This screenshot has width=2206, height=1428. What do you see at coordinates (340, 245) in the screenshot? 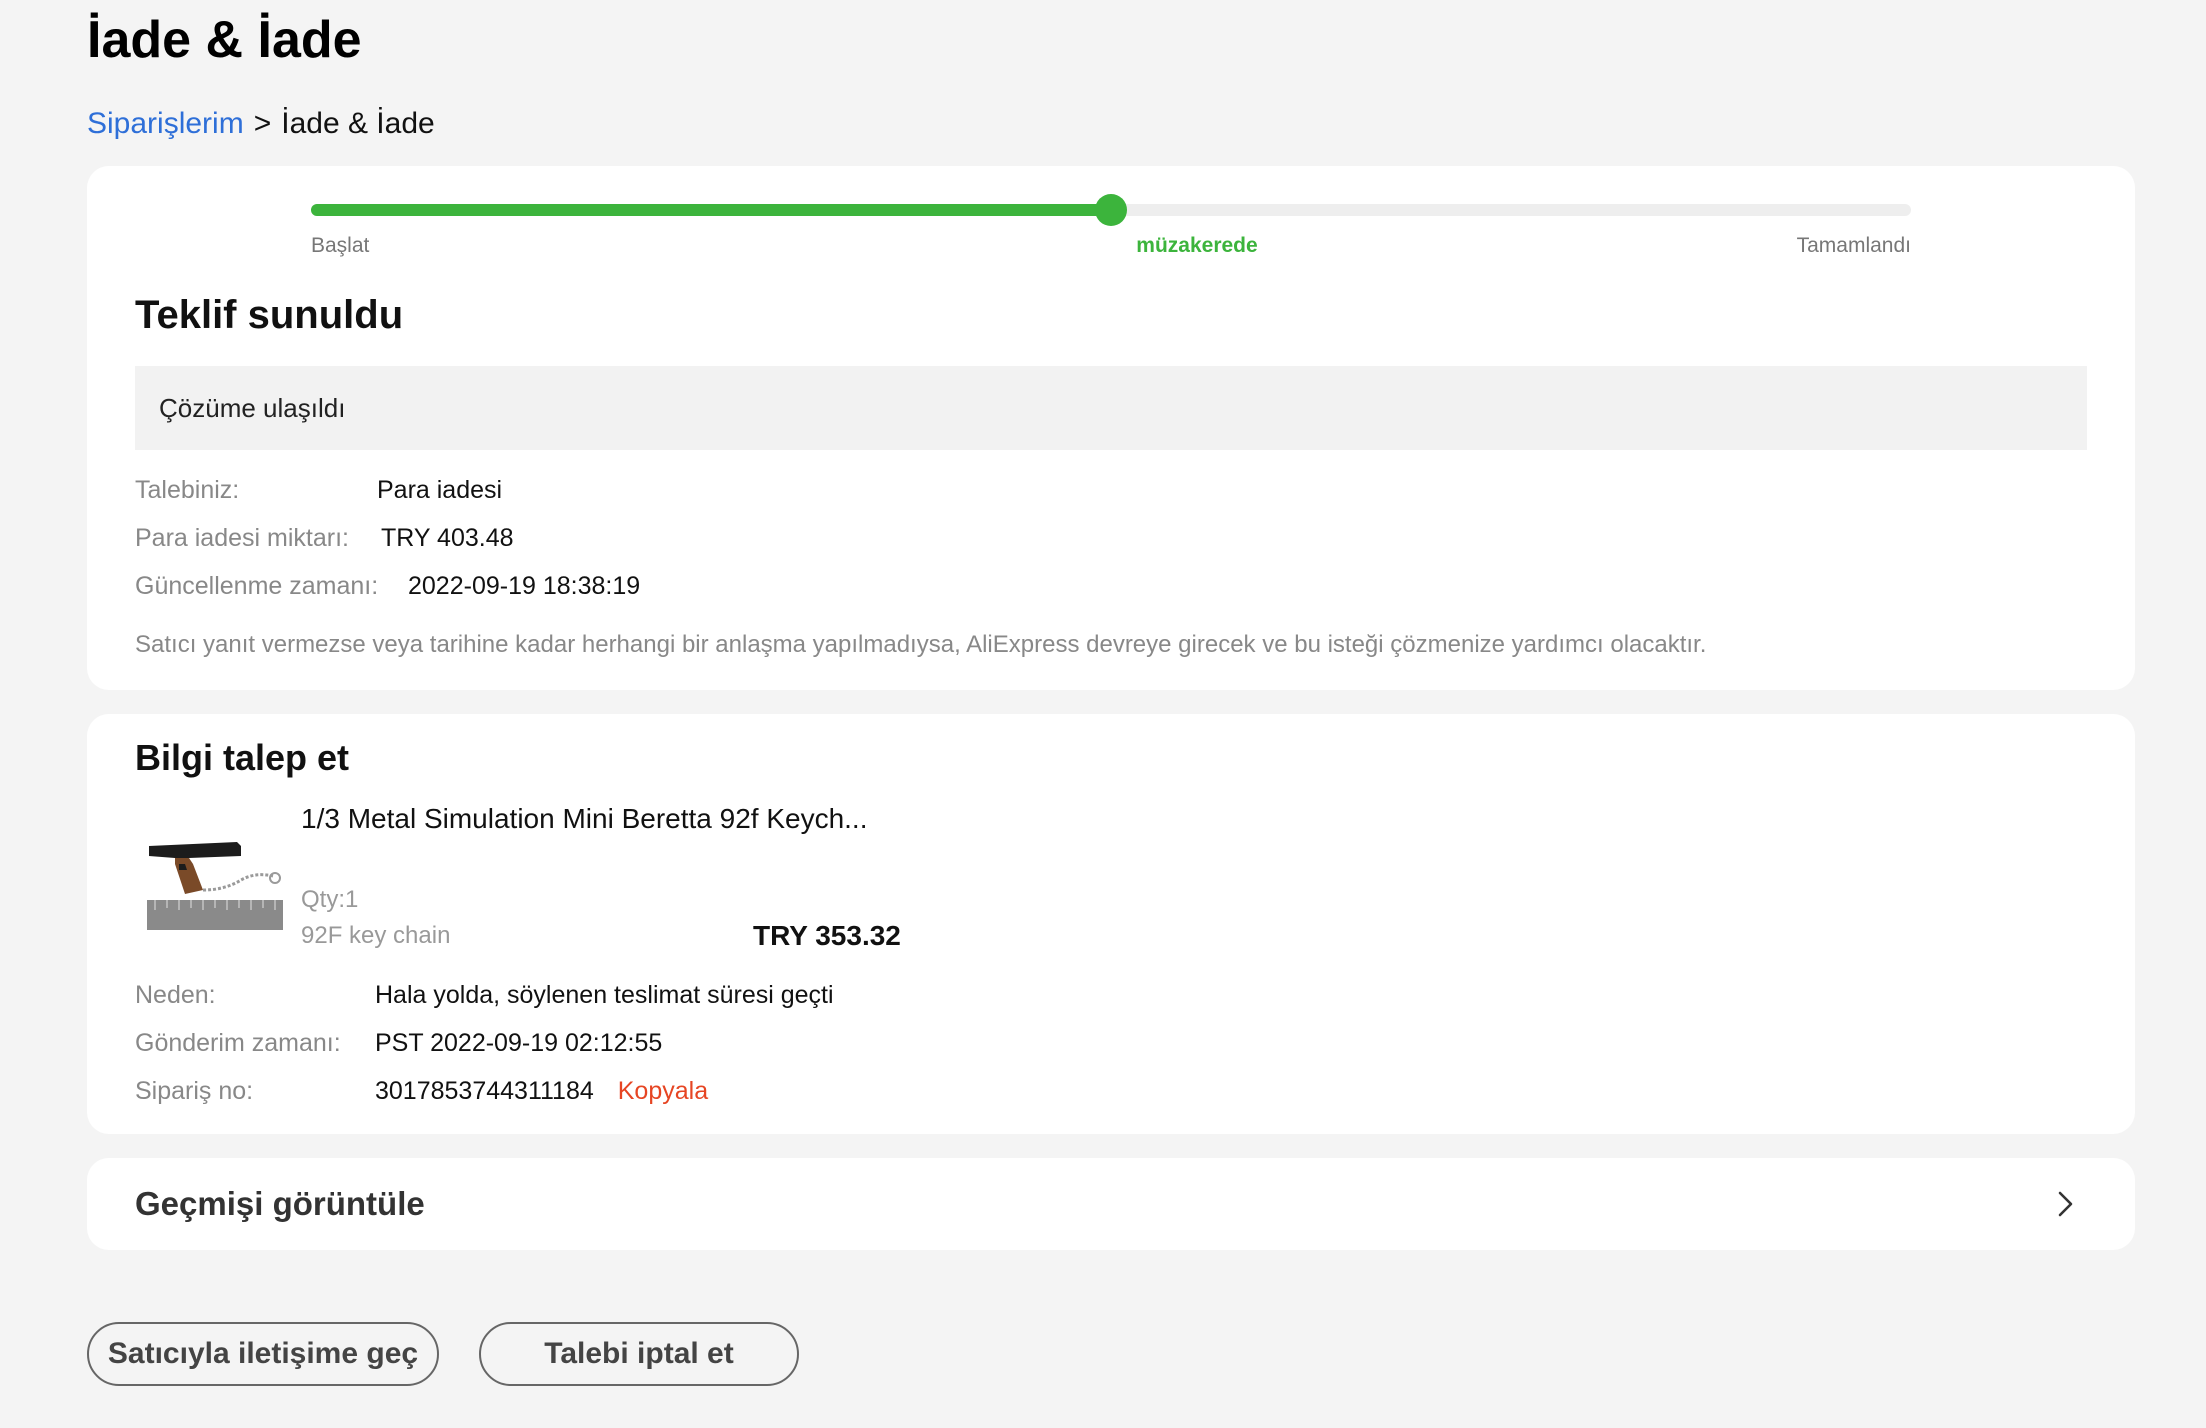
I see `step-start-label: Başlat` at bounding box center [340, 245].